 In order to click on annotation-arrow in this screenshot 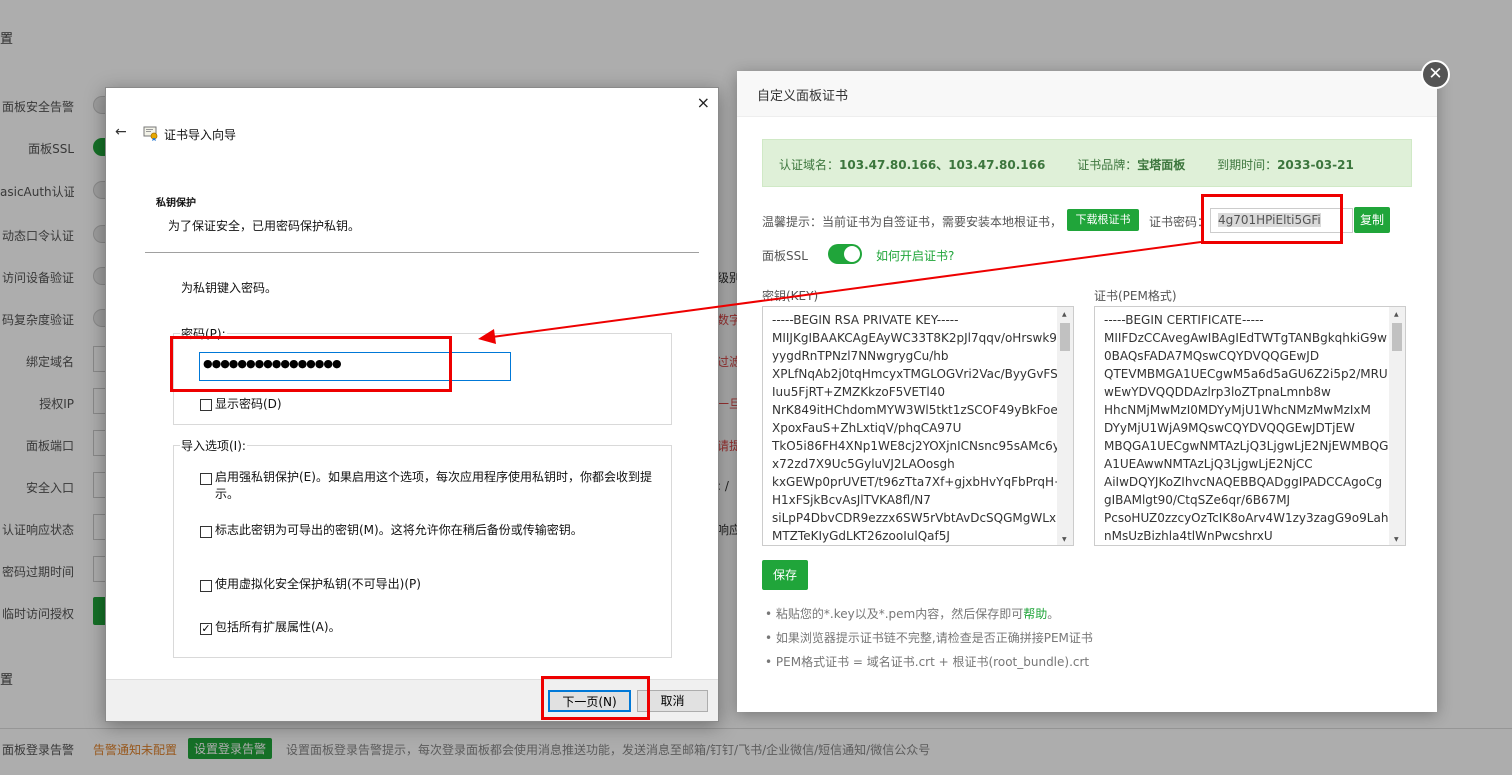, I will do `click(840, 292)`.